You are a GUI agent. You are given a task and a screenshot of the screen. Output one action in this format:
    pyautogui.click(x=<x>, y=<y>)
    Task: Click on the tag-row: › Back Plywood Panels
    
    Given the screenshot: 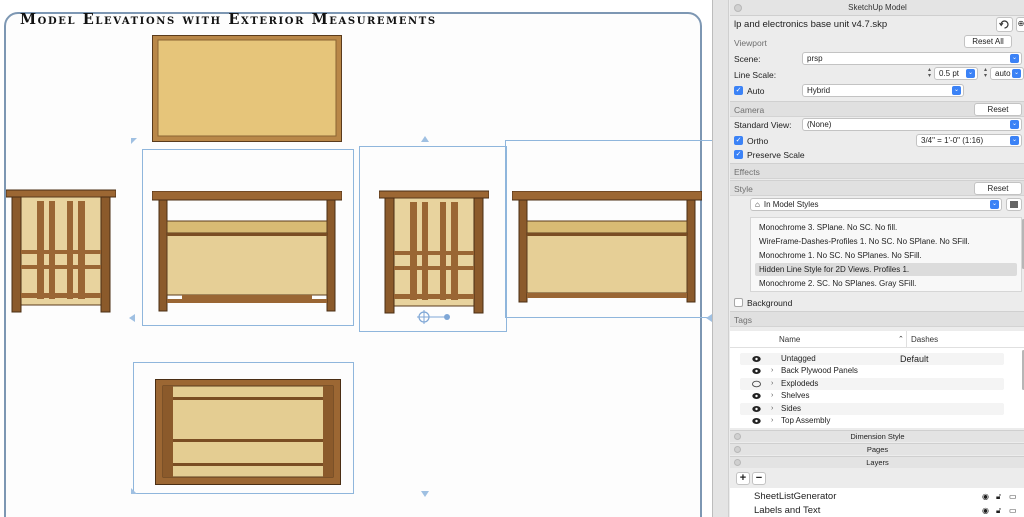 What is the action you would take?
    pyautogui.click(x=872, y=371)
    